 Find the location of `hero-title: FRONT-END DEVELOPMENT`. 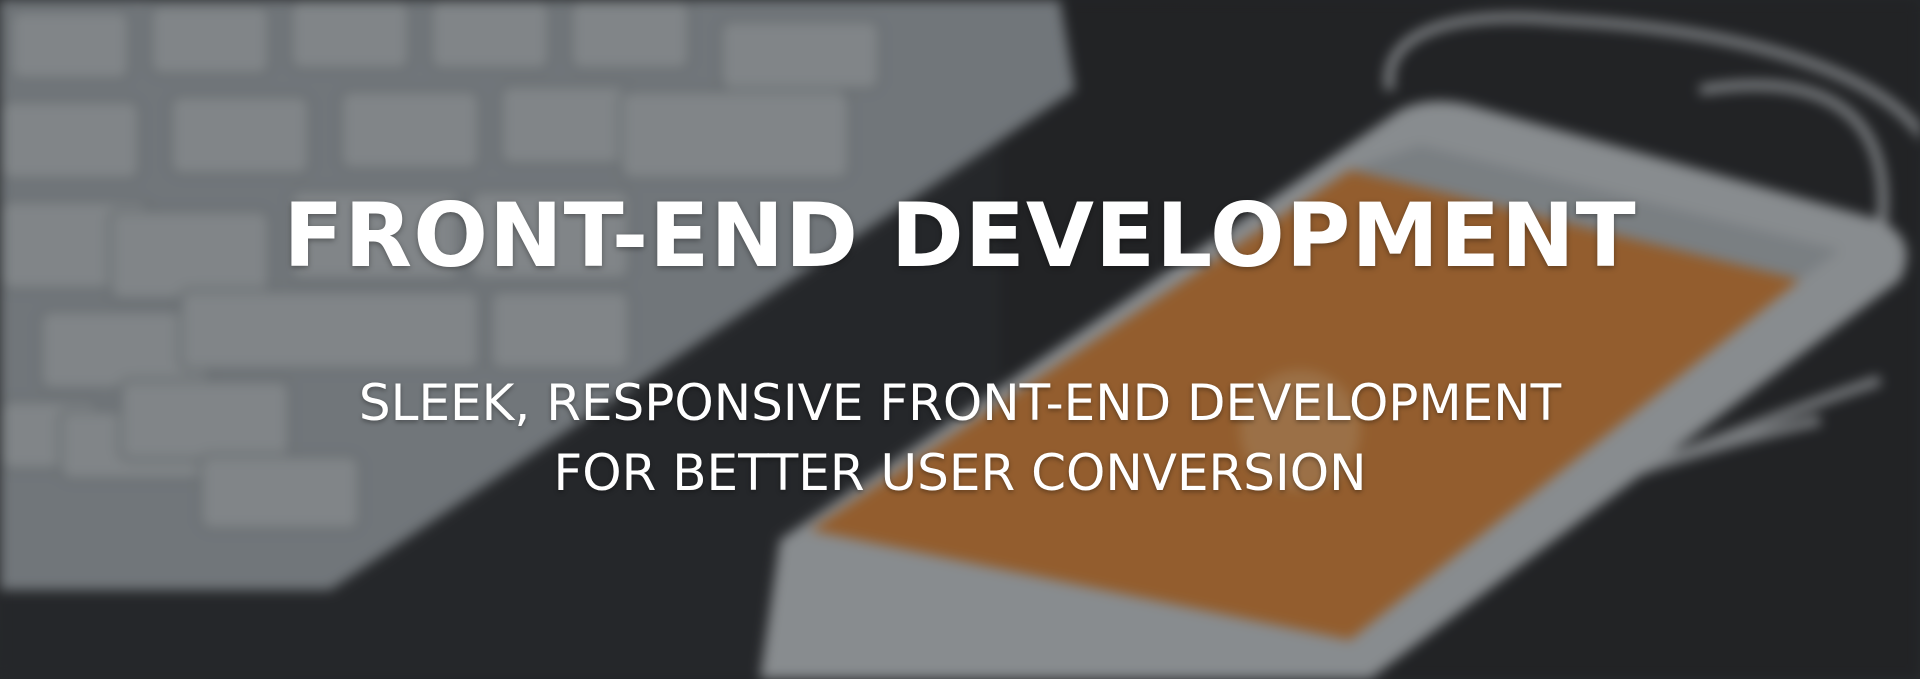

hero-title: FRONT-END DEVELOPMENT is located at coordinates (960, 235).